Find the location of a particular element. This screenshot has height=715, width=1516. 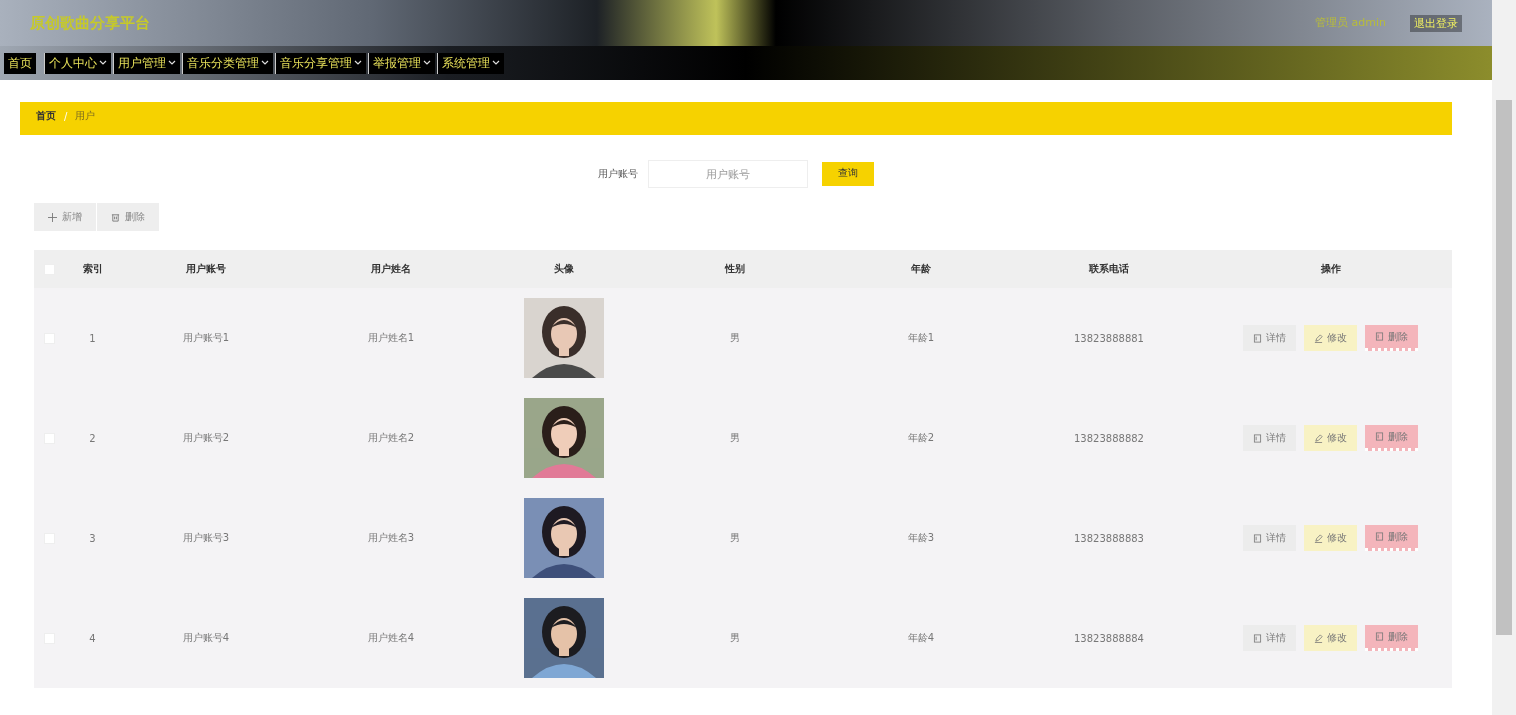

table-cell-text: 年龄4 is located at coordinates (921, 638).